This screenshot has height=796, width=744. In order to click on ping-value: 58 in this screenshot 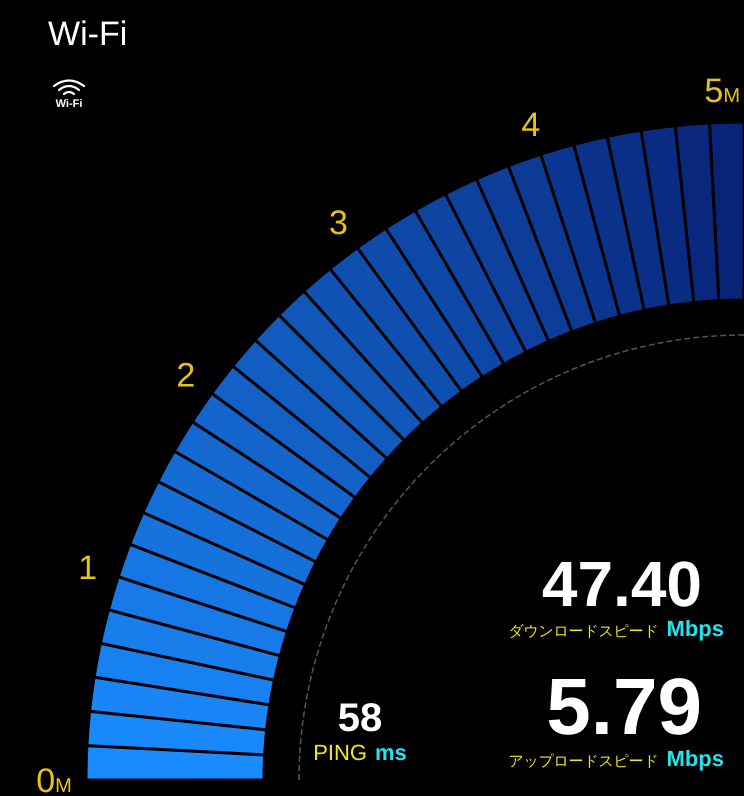, I will do `click(360, 718)`.